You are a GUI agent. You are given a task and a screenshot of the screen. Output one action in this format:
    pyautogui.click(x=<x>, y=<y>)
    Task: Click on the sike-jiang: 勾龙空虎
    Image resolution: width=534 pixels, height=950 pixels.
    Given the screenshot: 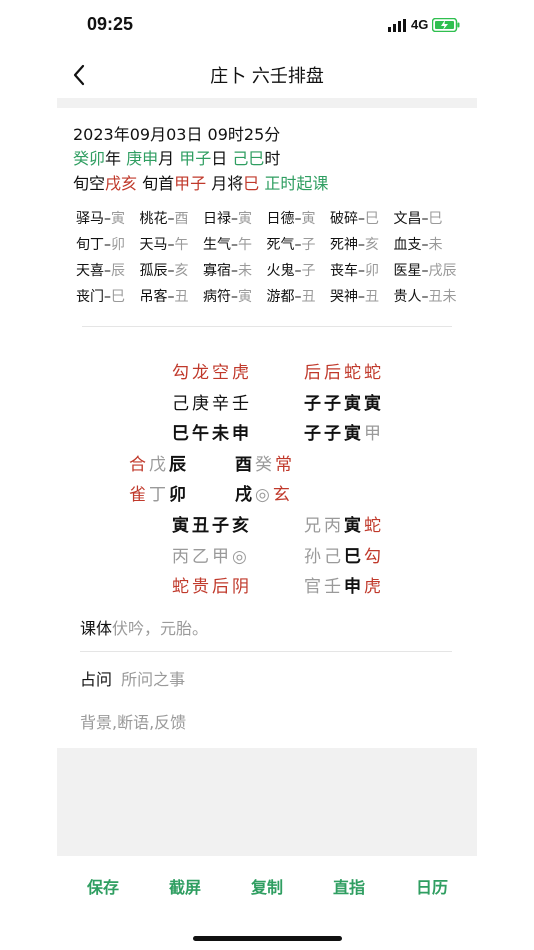 What is the action you would take?
    pyautogui.click(x=212, y=373)
    